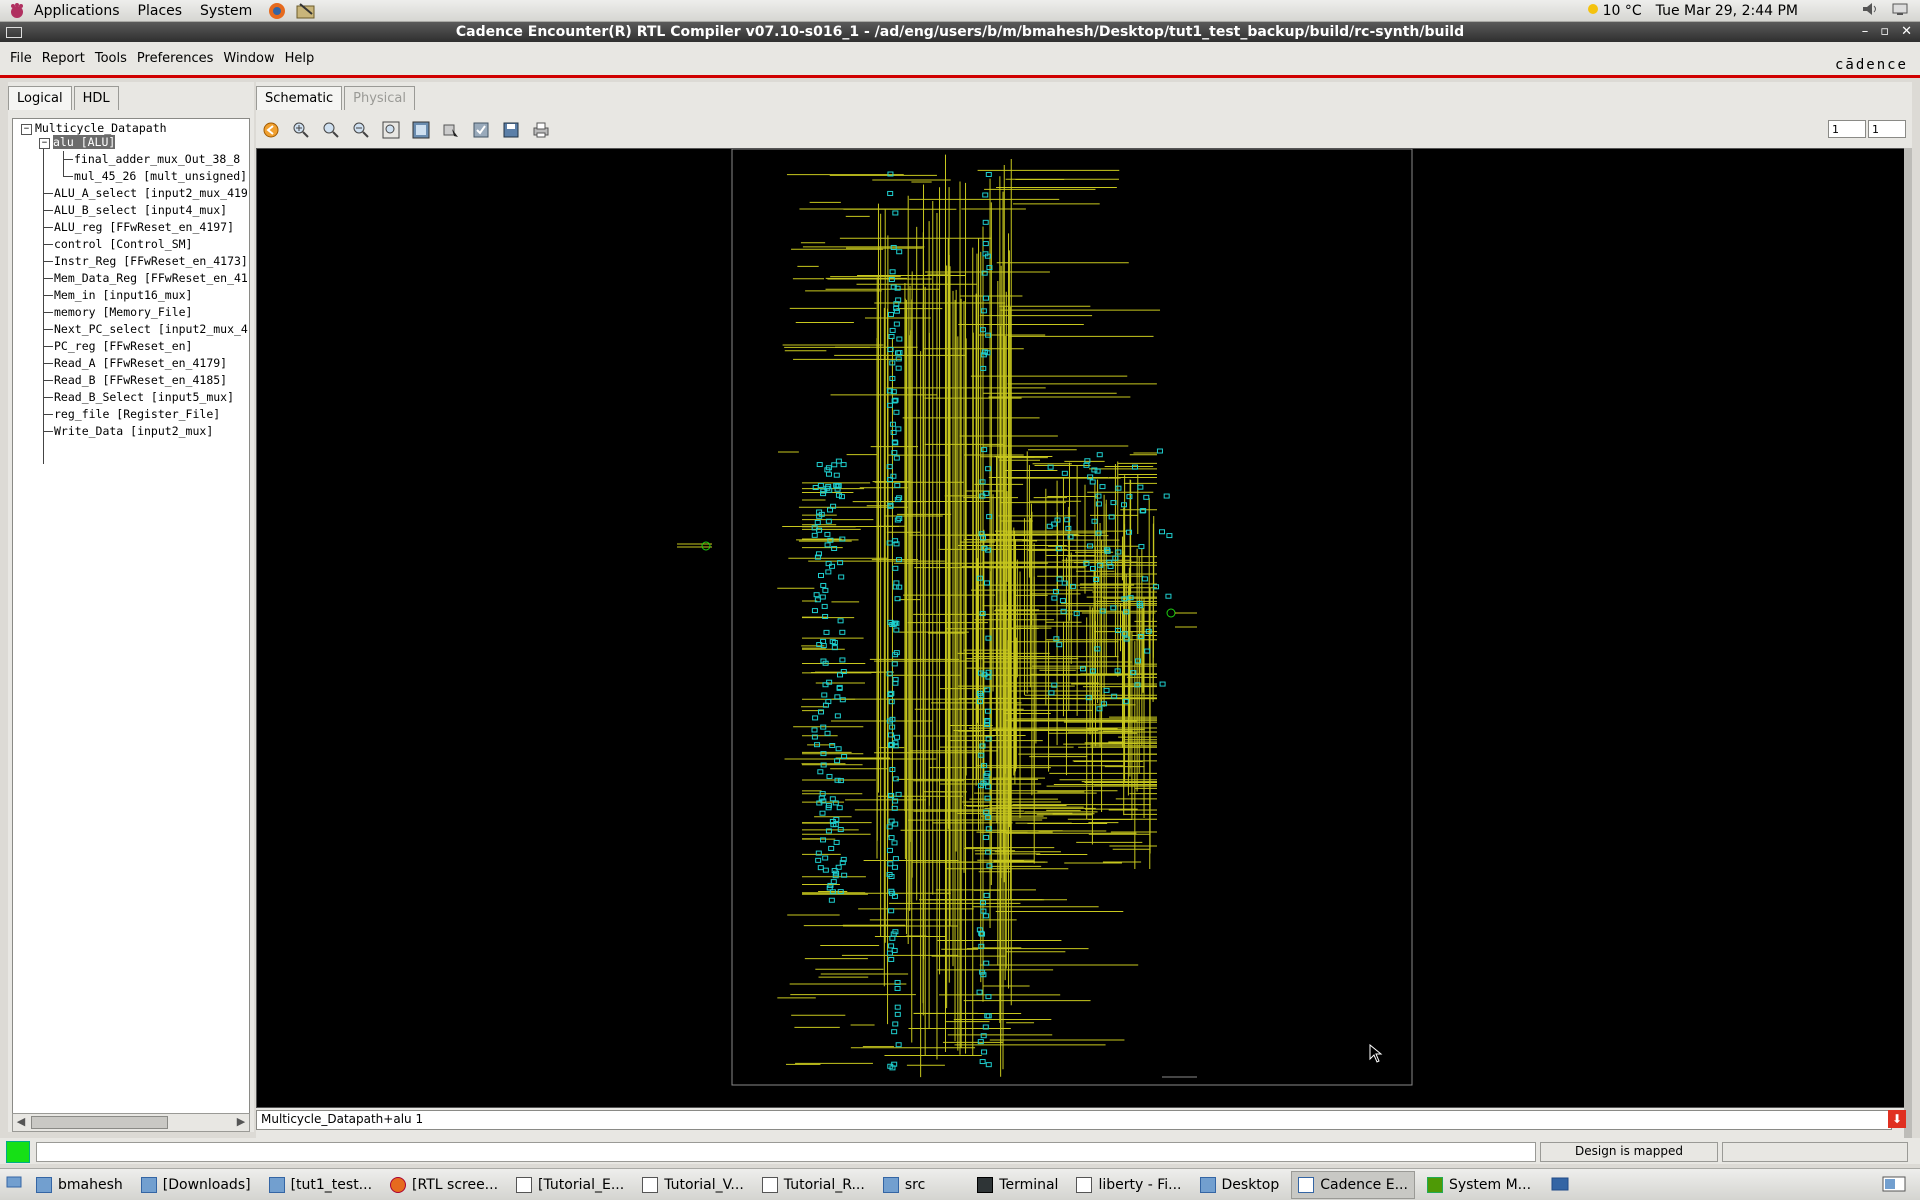 The height and width of the screenshot is (1200, 1920). What do you see at coordinates (17, 11) in the screenshot?
I see `gnome-foot-icon` at bounding box center [17, 11].